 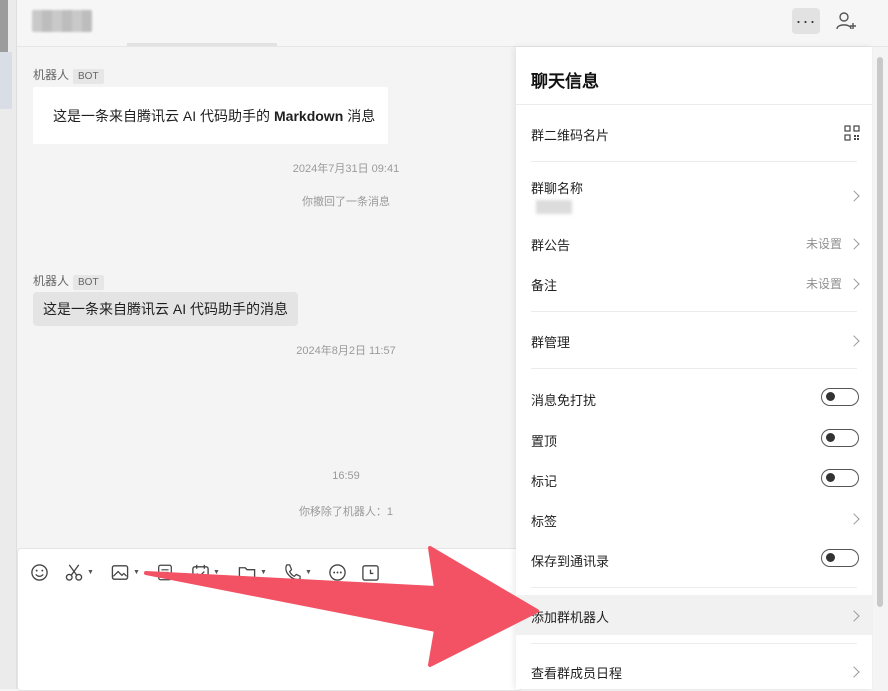 What do you see at coordinates (694, 670) in the screenshot?
I see `member-schedule-row: 查看群成员日程` at bounding box center [694, 670].